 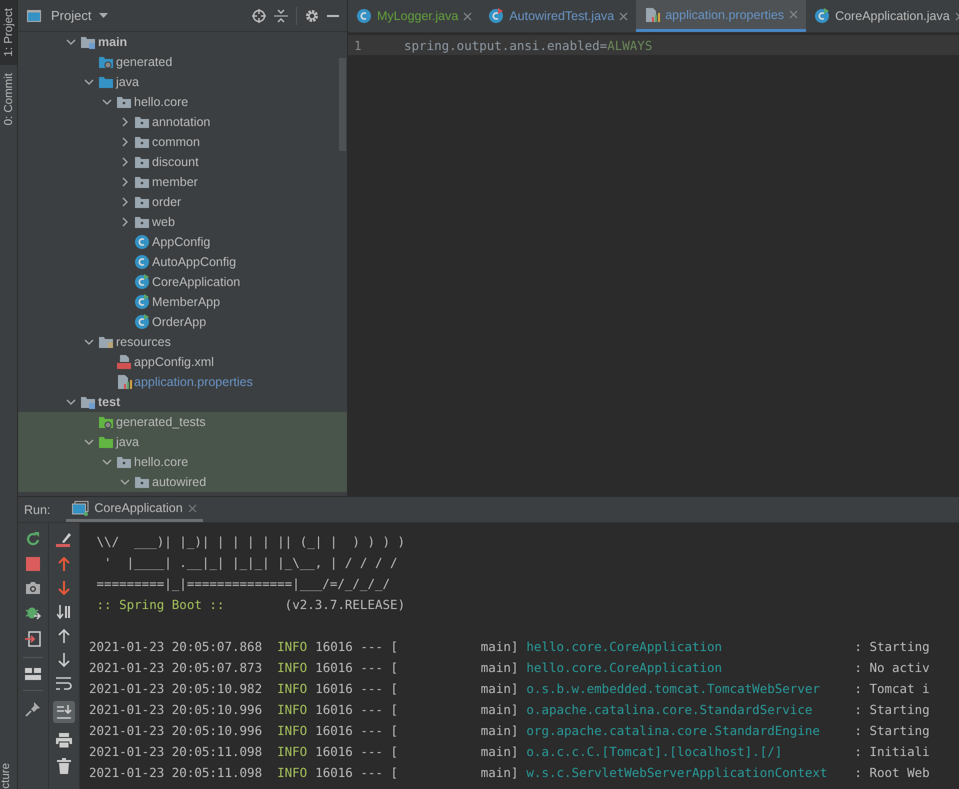 I want to click on tree-item: test, so click(x=182, y=402).